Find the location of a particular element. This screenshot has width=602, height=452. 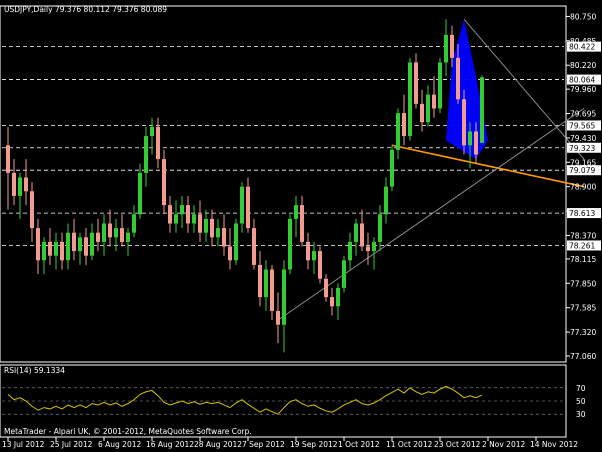

level-label: 79.323 is located at coordinates (582, 148).